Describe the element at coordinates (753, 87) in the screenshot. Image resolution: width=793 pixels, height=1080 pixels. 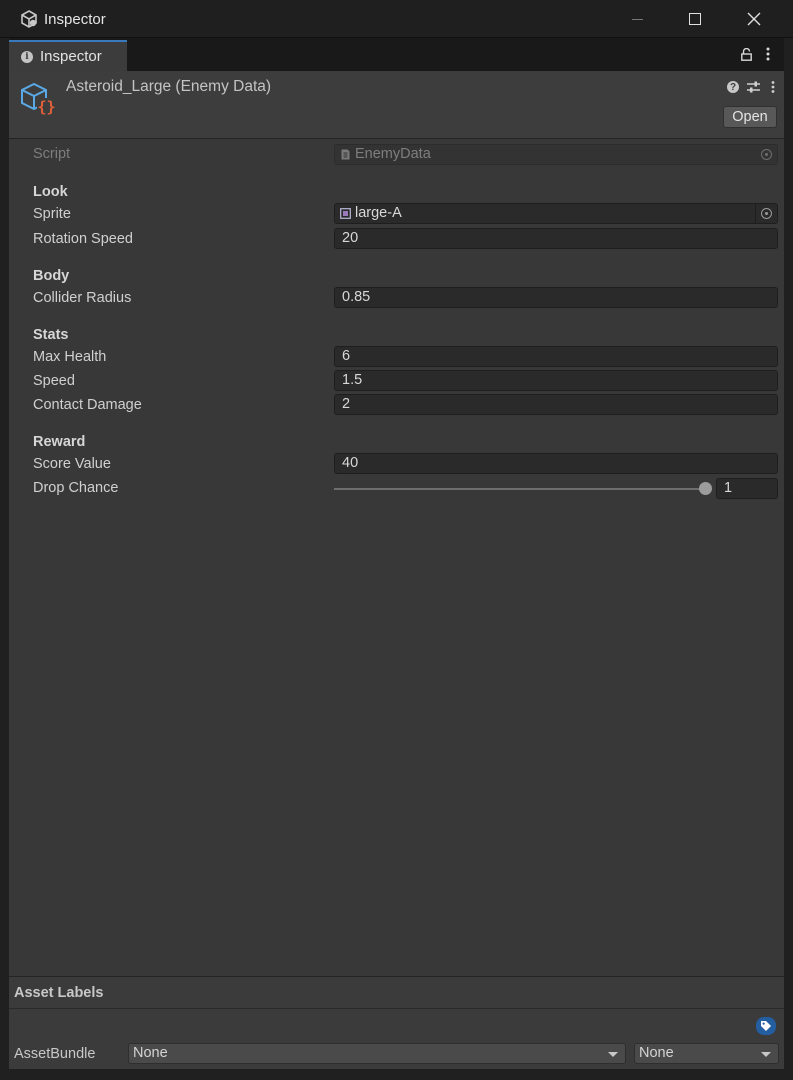
I see `presets-icon` at that location.